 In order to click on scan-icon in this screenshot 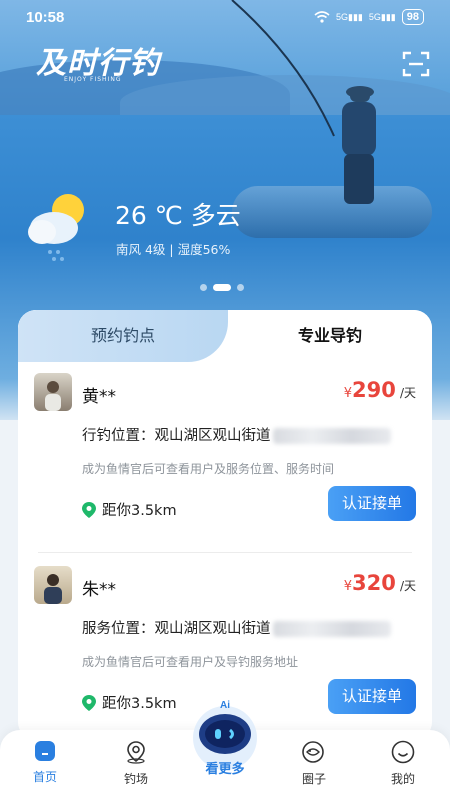, I will do `click(416, 64)`.